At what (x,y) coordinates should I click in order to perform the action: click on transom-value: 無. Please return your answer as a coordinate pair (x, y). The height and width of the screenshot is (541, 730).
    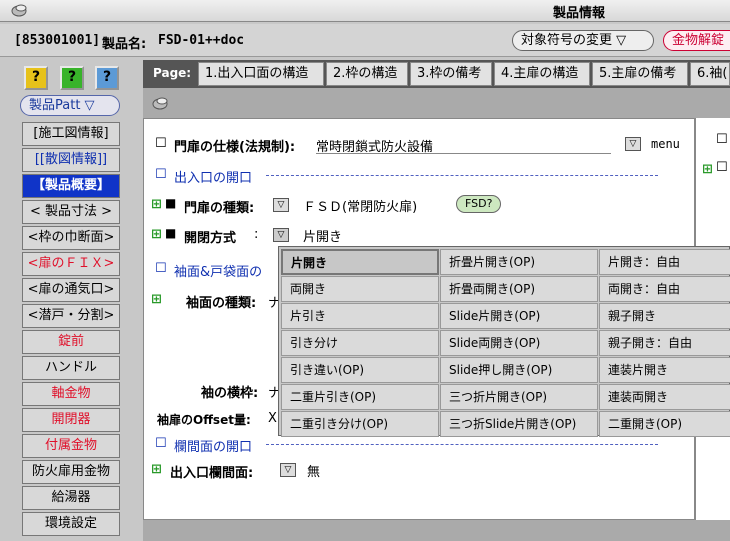
    Looking at the image, I should click on (314, 472).